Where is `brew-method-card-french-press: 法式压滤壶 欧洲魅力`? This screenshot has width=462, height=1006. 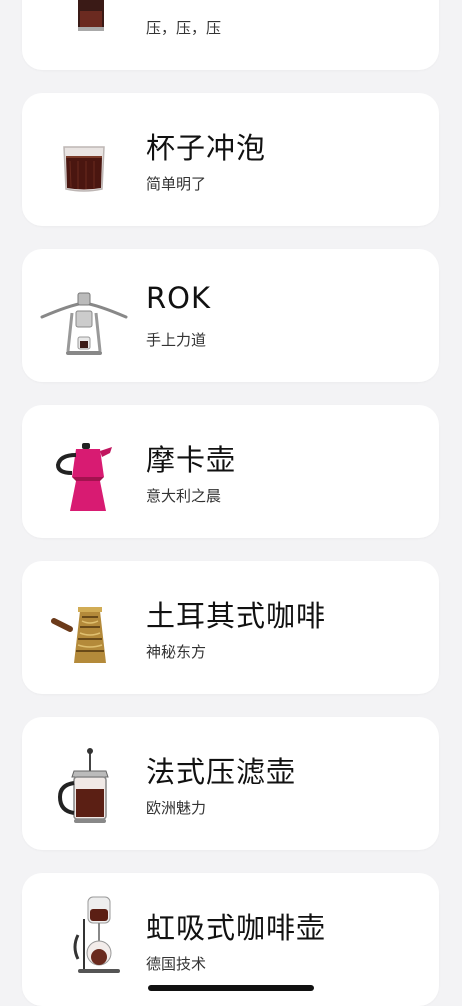 brew-method-card-french-press: 法式压滤壶 欧洲魅力 is located at coordinates (230, 783).